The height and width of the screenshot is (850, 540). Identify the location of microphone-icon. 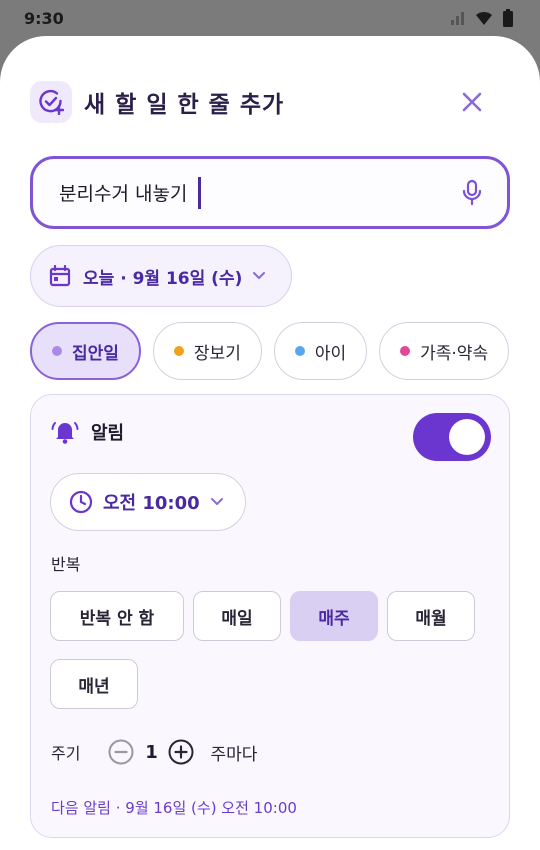
(472, 192).